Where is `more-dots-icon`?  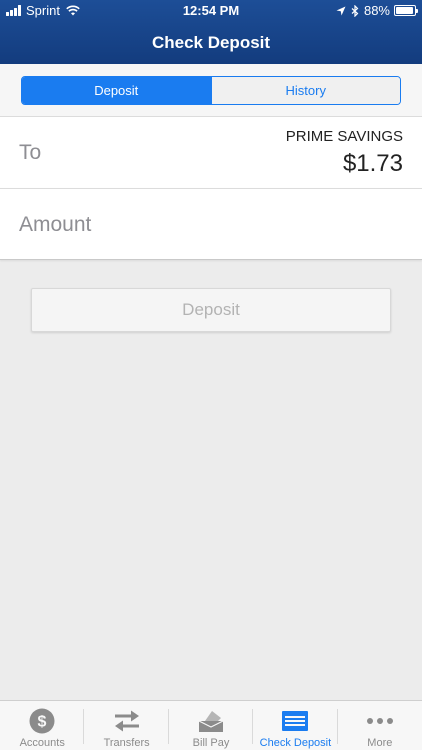
more-dots-icon is located at coordinates (379, 721).